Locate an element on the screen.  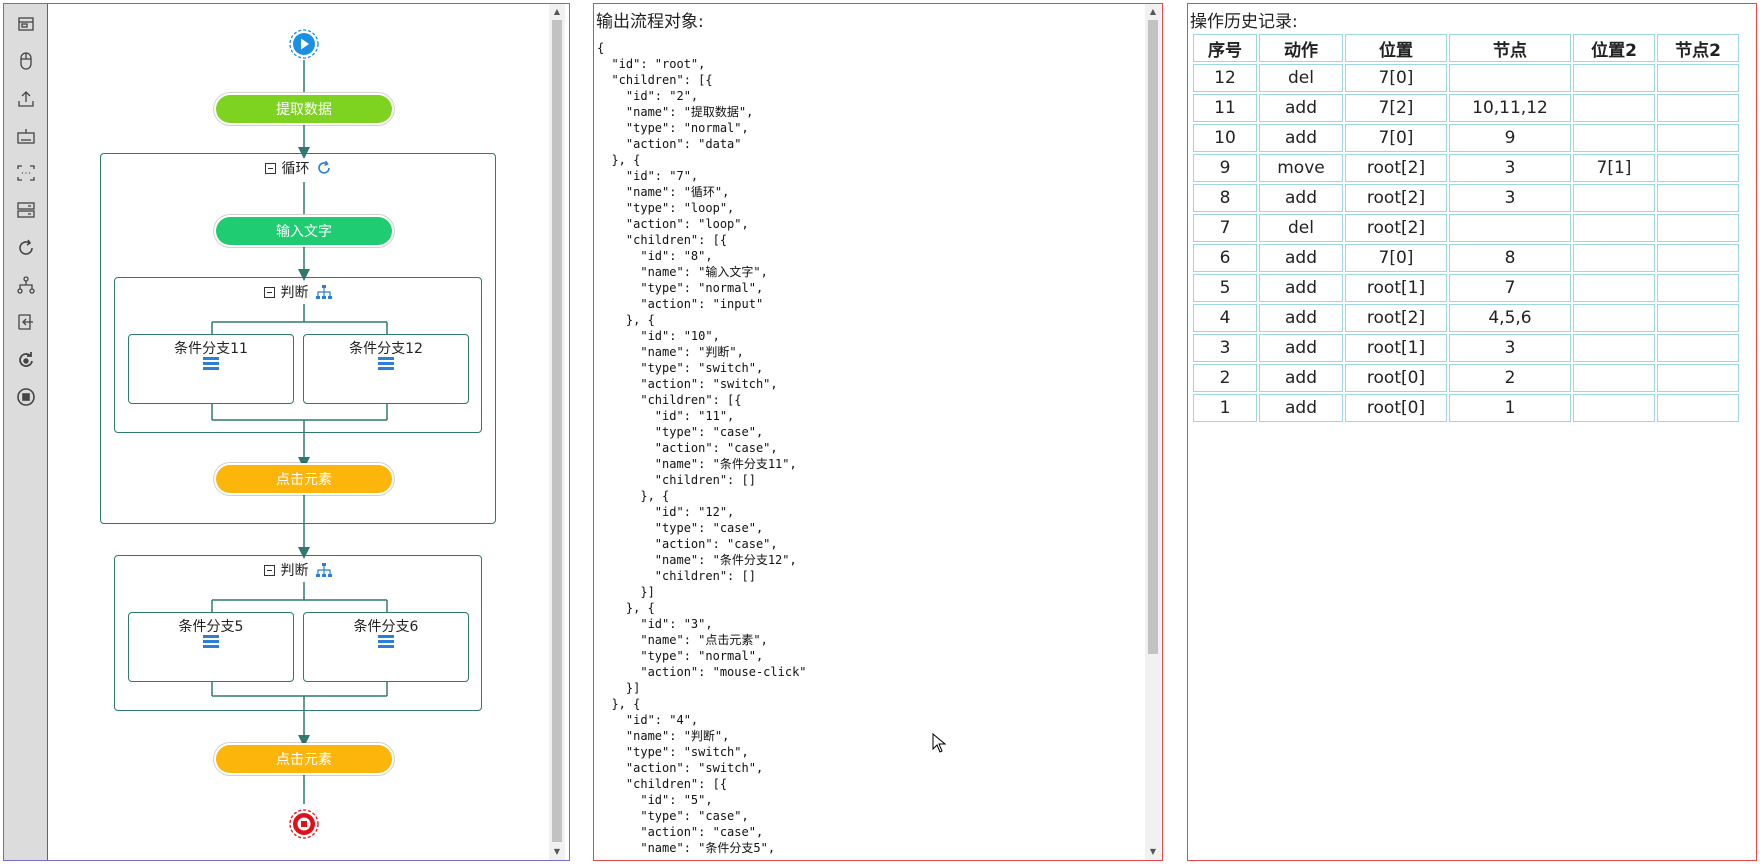
data-table-icon is located at coordinates (26, 210).